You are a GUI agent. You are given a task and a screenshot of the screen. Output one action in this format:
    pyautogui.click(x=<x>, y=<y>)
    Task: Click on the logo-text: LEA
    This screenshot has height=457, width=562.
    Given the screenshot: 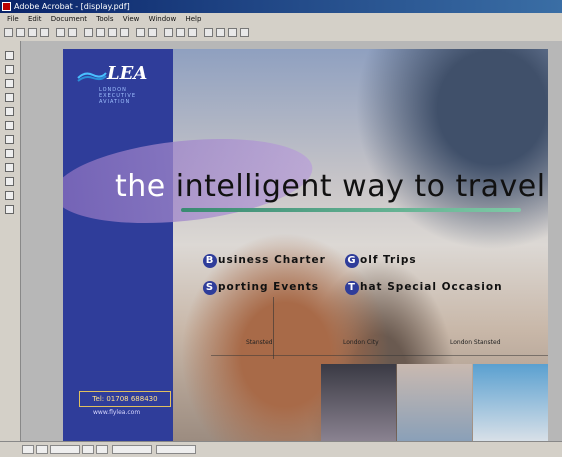 What is the action you would take?
    pyautogui.click(x=127, y=73)
    